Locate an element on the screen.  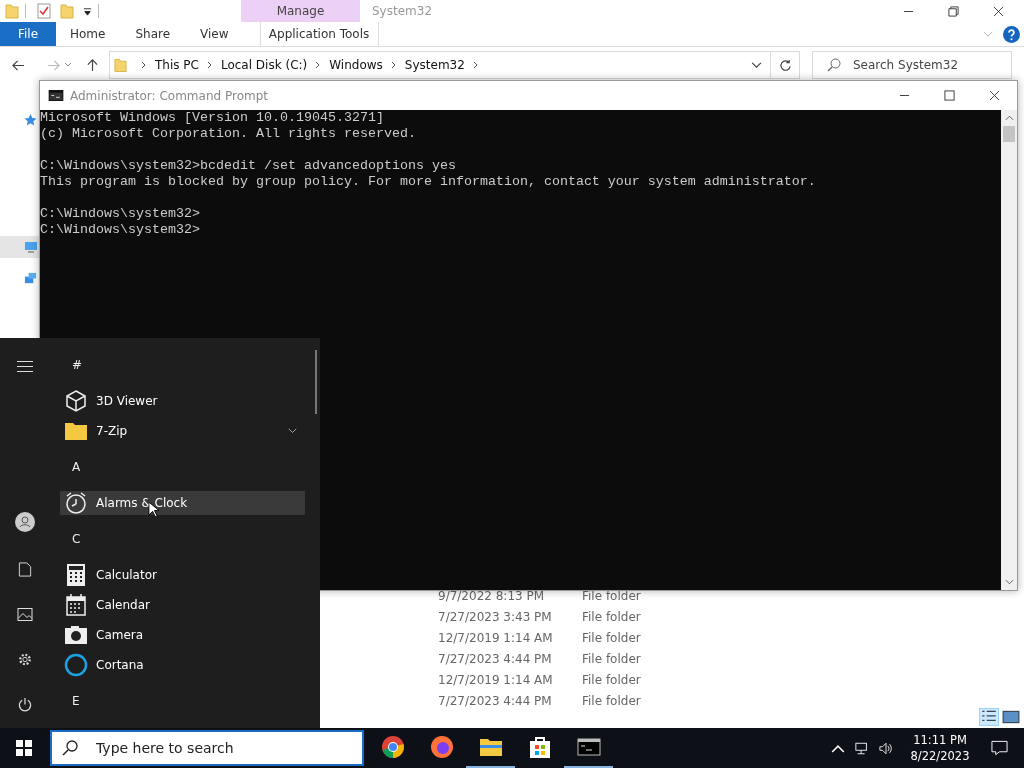
calculator-icon is located at coordinates (76, 575).